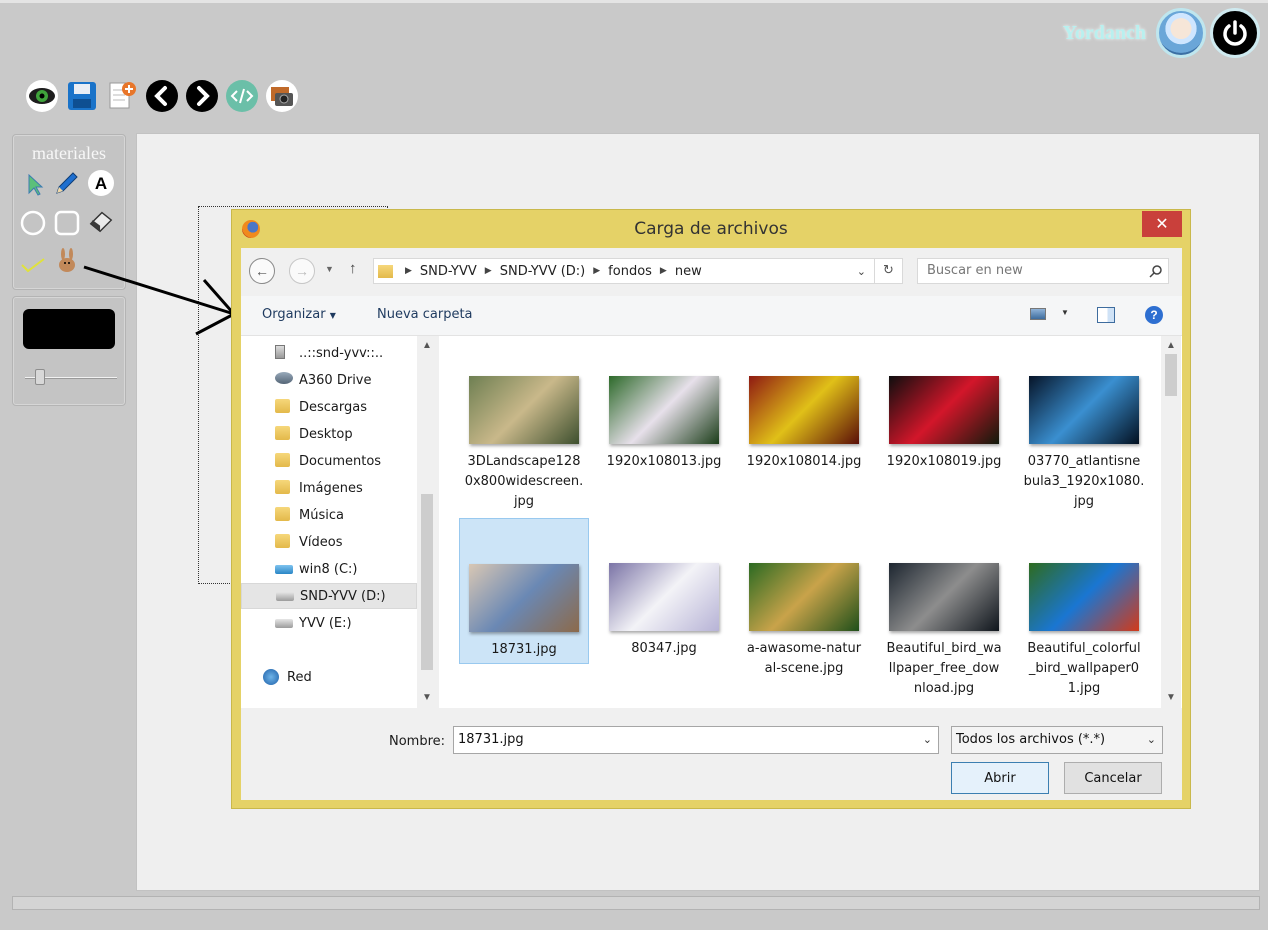  What do you see at coordinates (1171, 375) in the screenshot?
I see `files-scroll-thumb` at bounding box center [1171, 375].